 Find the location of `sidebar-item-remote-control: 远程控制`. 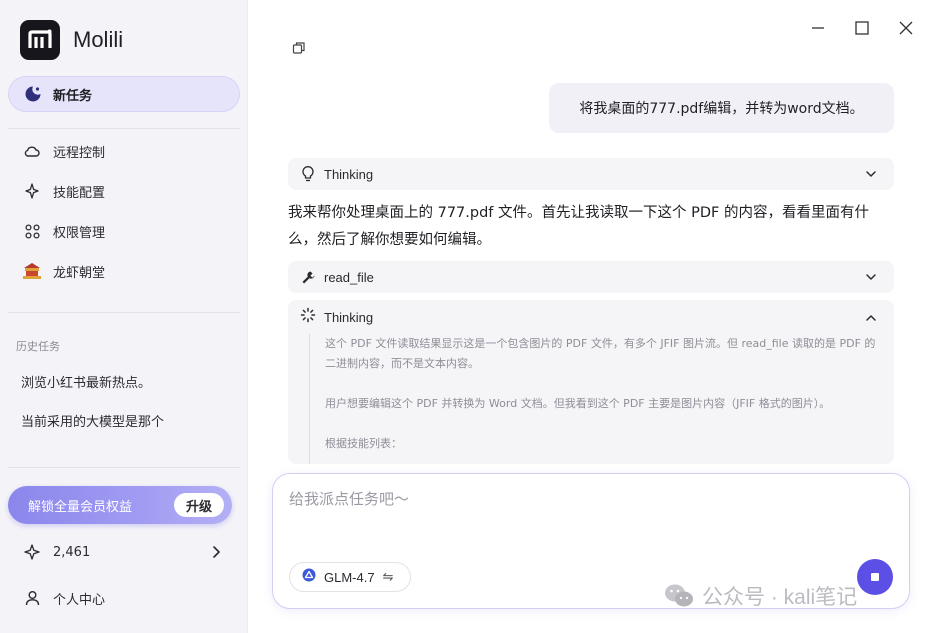

sidebar-item-remote-control: 远程控制 is located at coordinates (62, 151).